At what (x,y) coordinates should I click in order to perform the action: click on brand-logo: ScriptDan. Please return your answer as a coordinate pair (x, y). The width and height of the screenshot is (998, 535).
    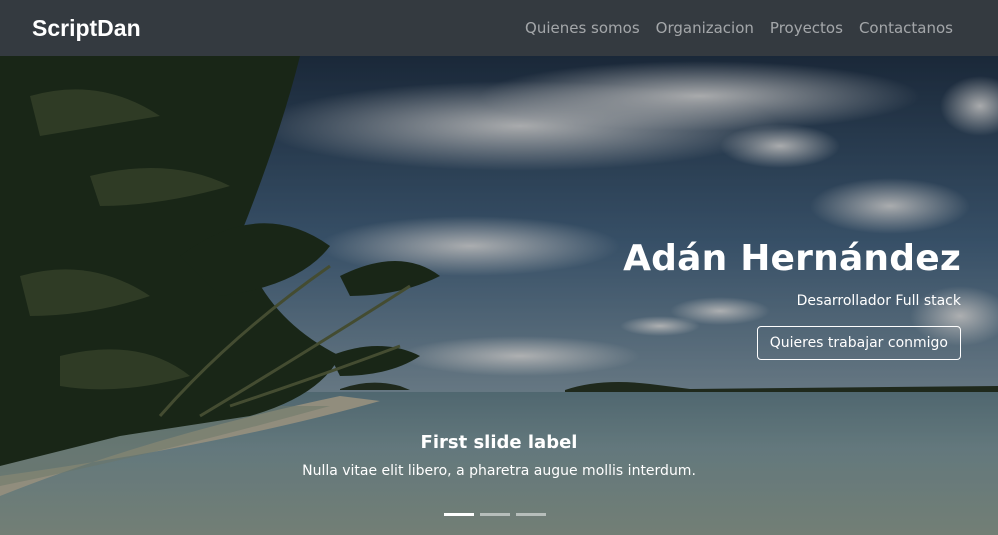
    Looking at the image, I should click on (86, 28).